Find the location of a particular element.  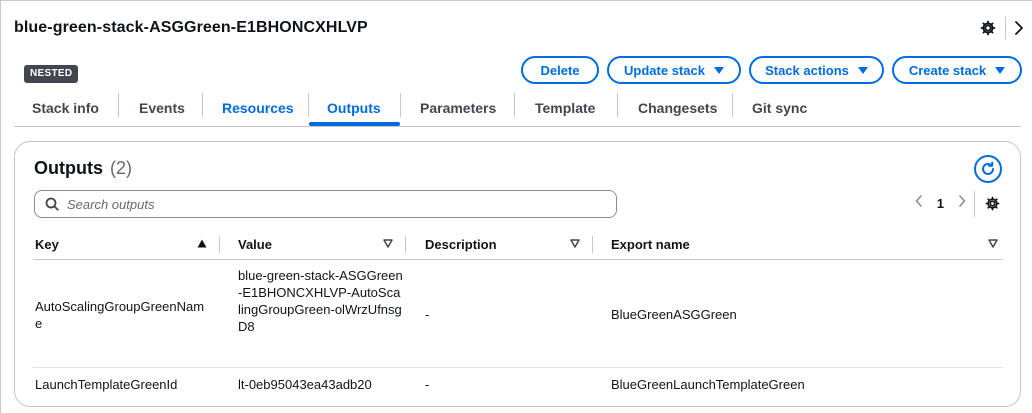

outputs-title: Outputs is located at coordinates (68, 168).